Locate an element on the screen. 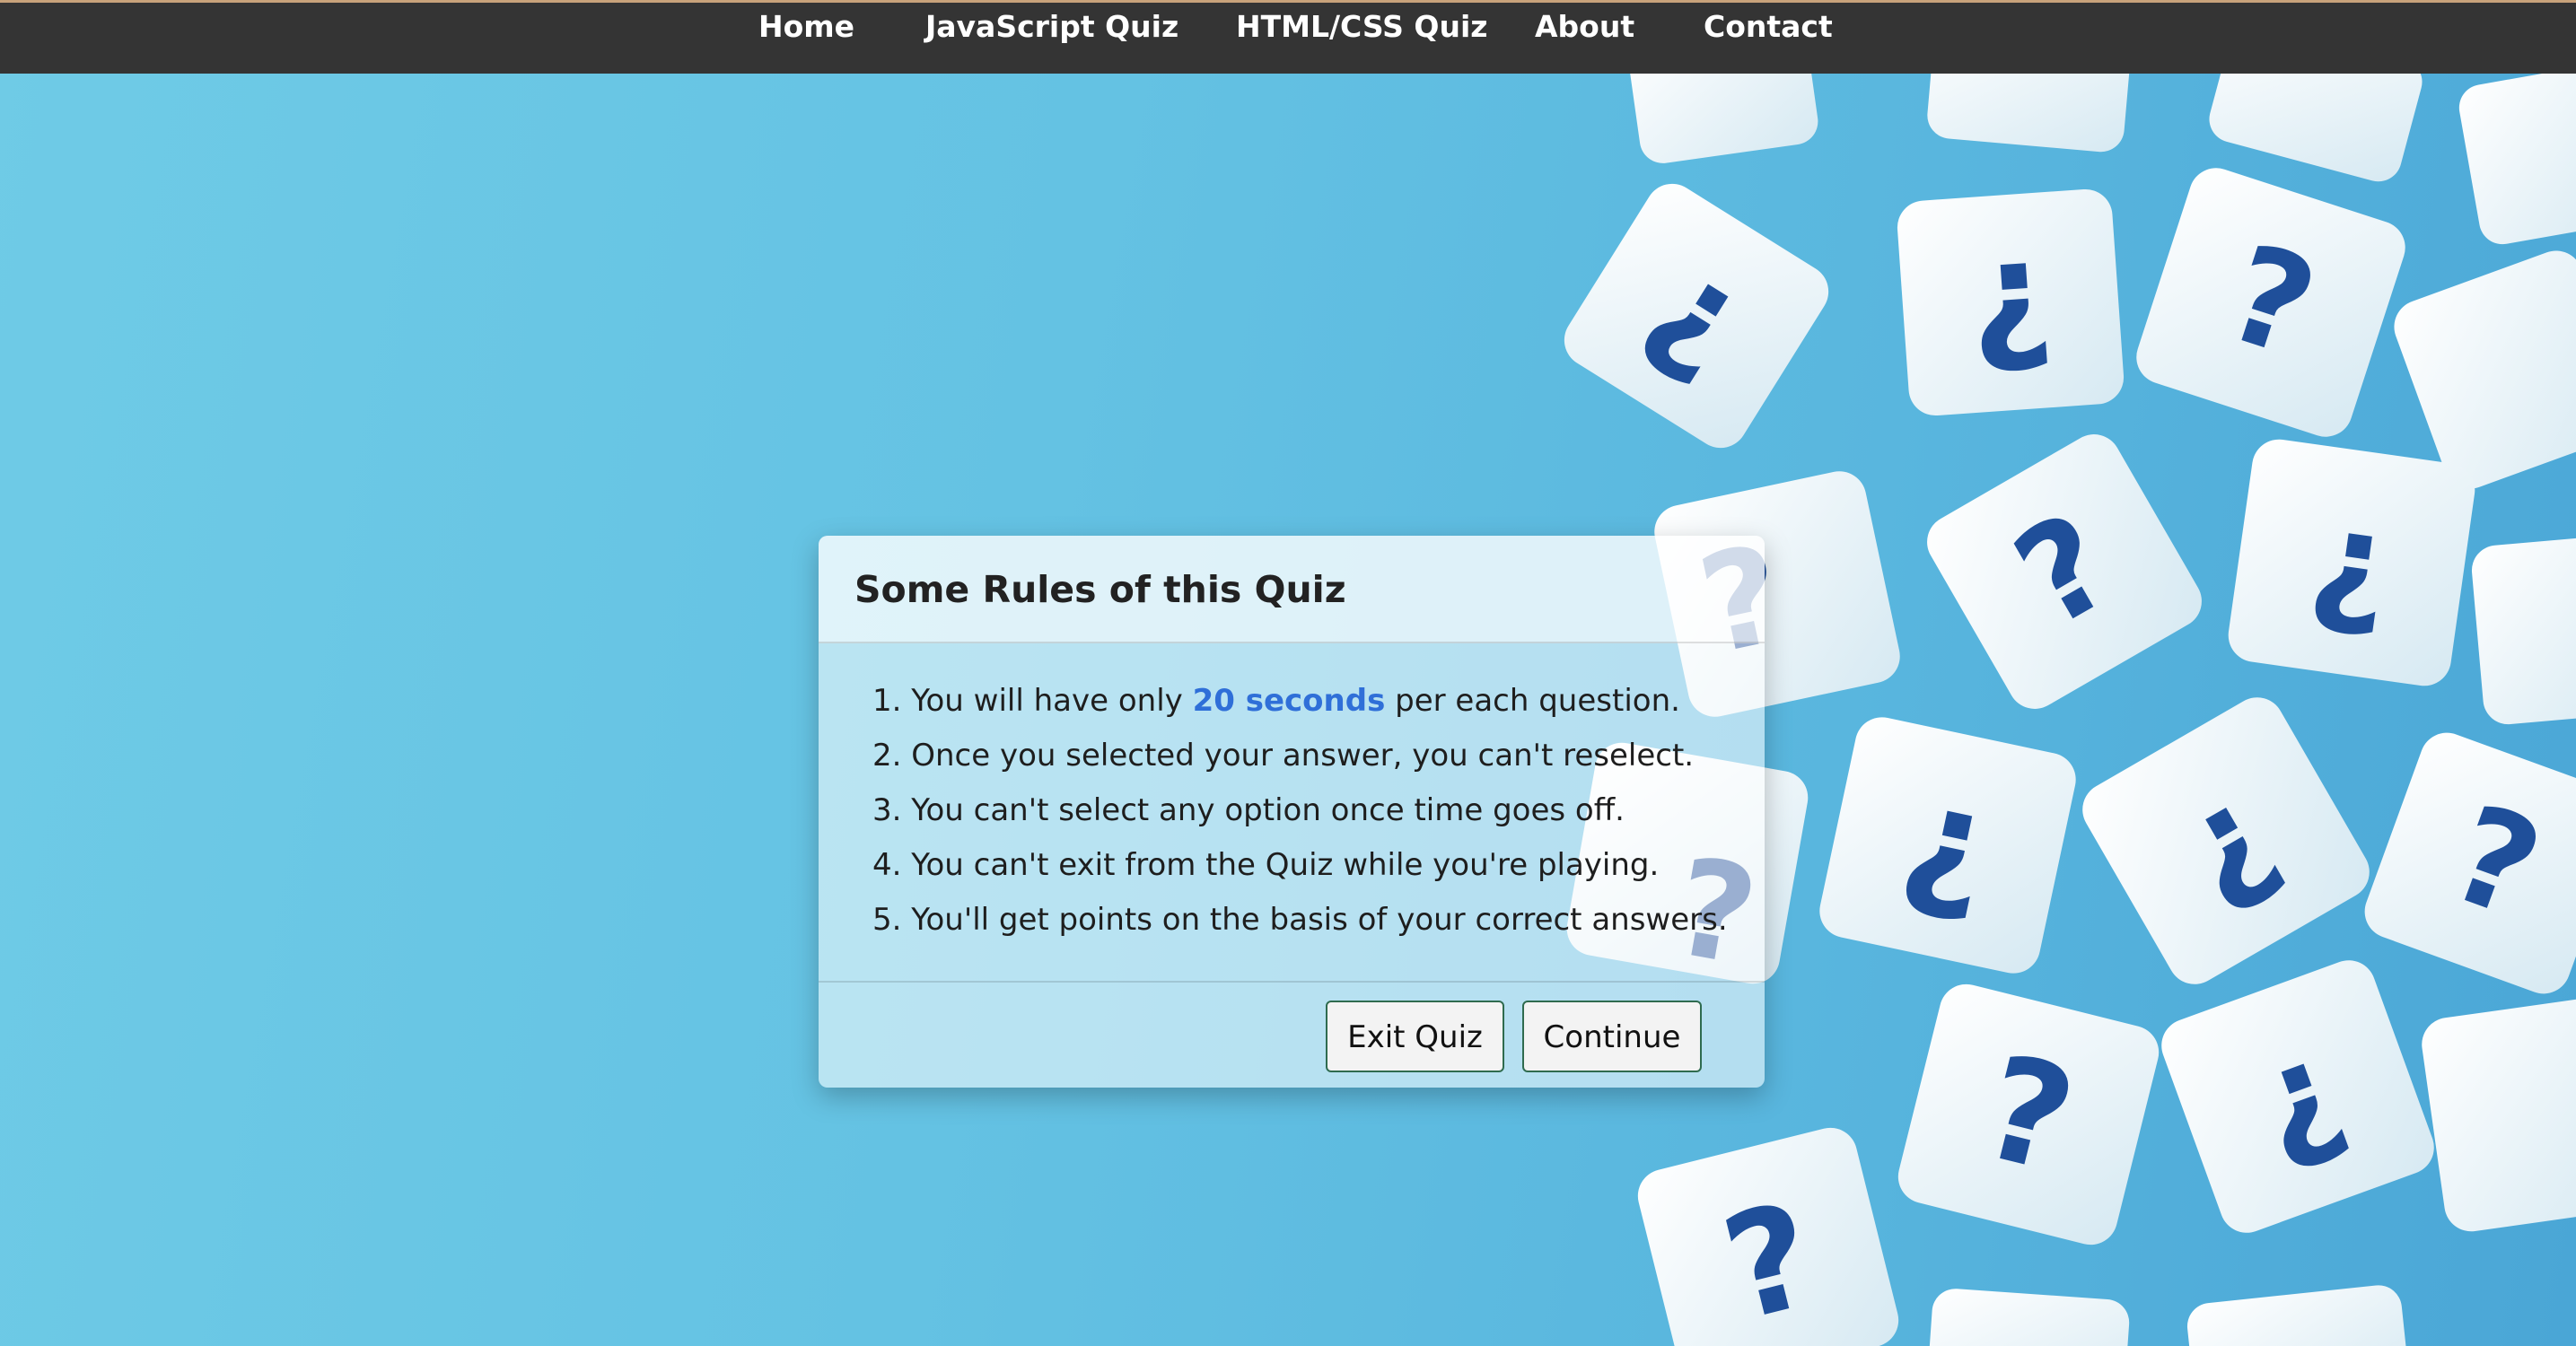  nav-html-css-quiz-link: HTML/CSS Quiz is located at coordinates (1361, 27).